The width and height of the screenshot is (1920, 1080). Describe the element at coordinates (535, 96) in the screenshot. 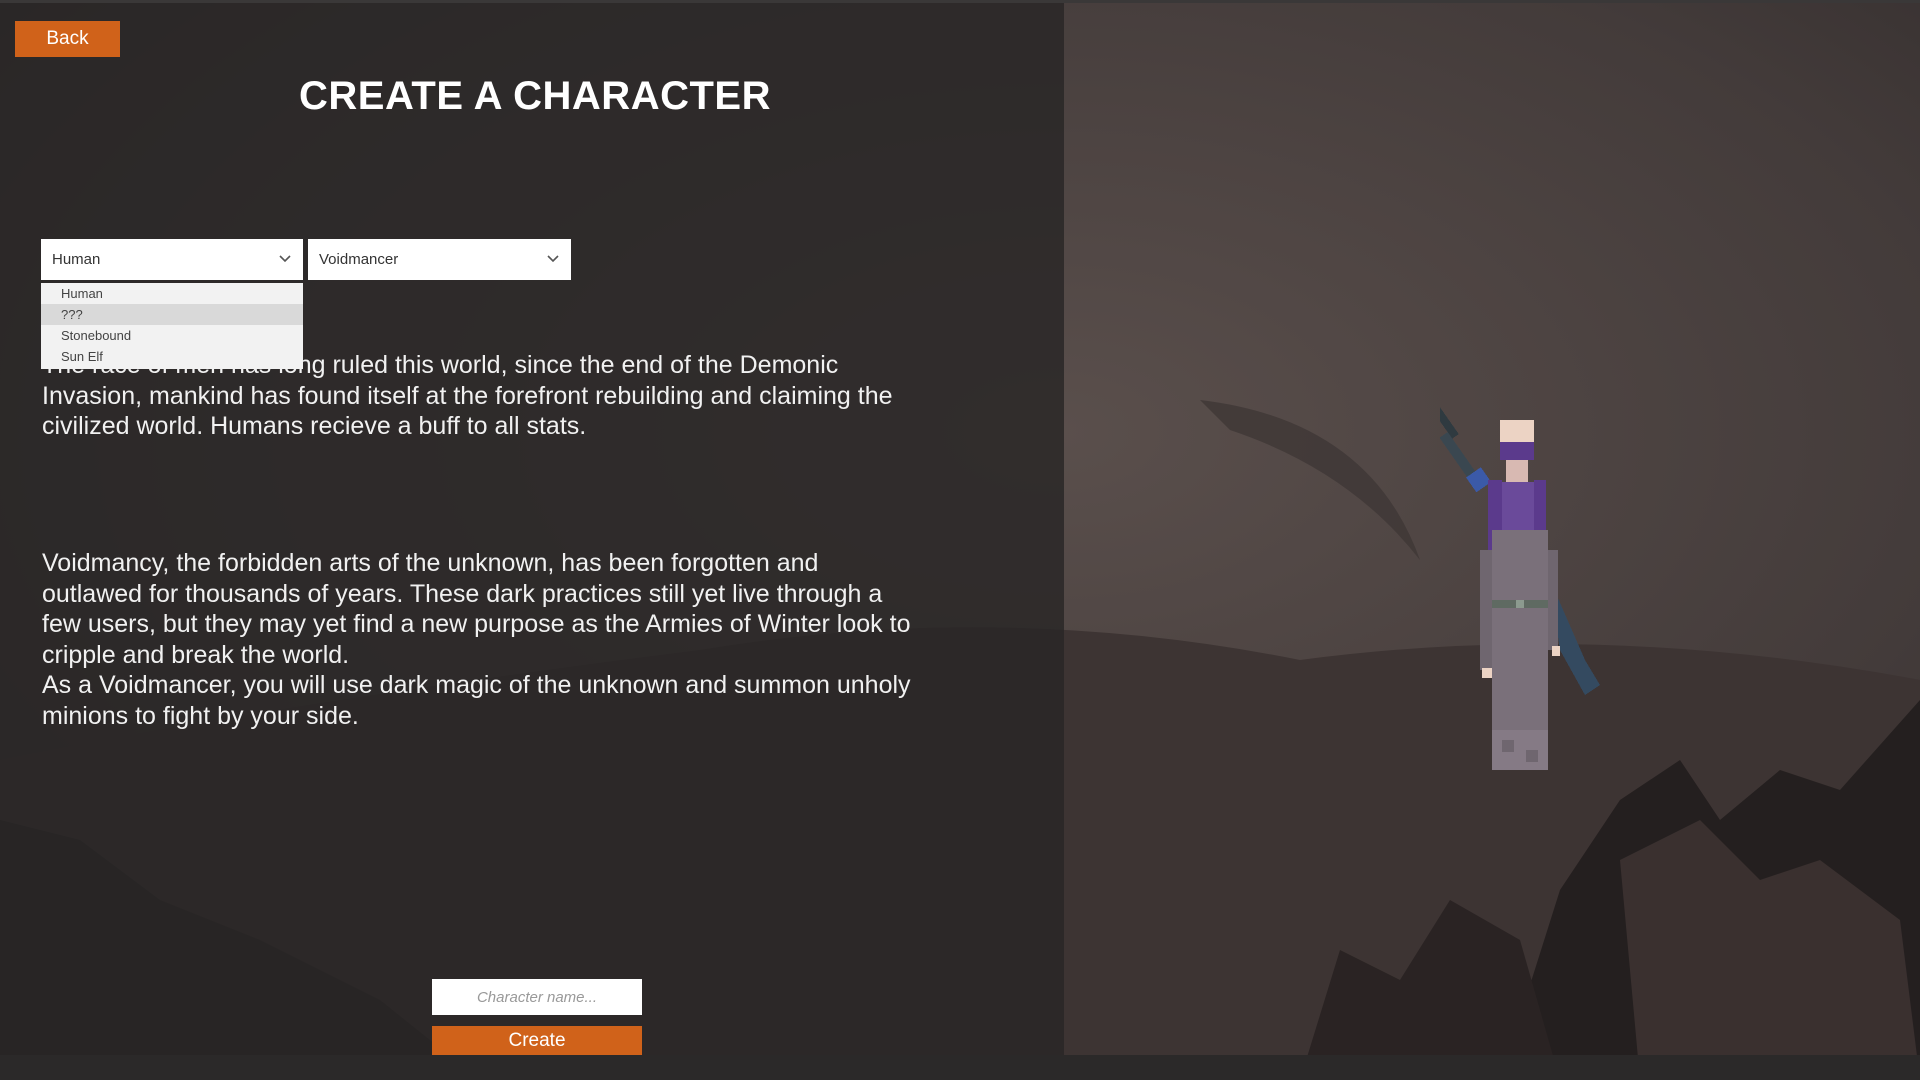

I see `page-title: CREATE A CHARACTER` at that location.